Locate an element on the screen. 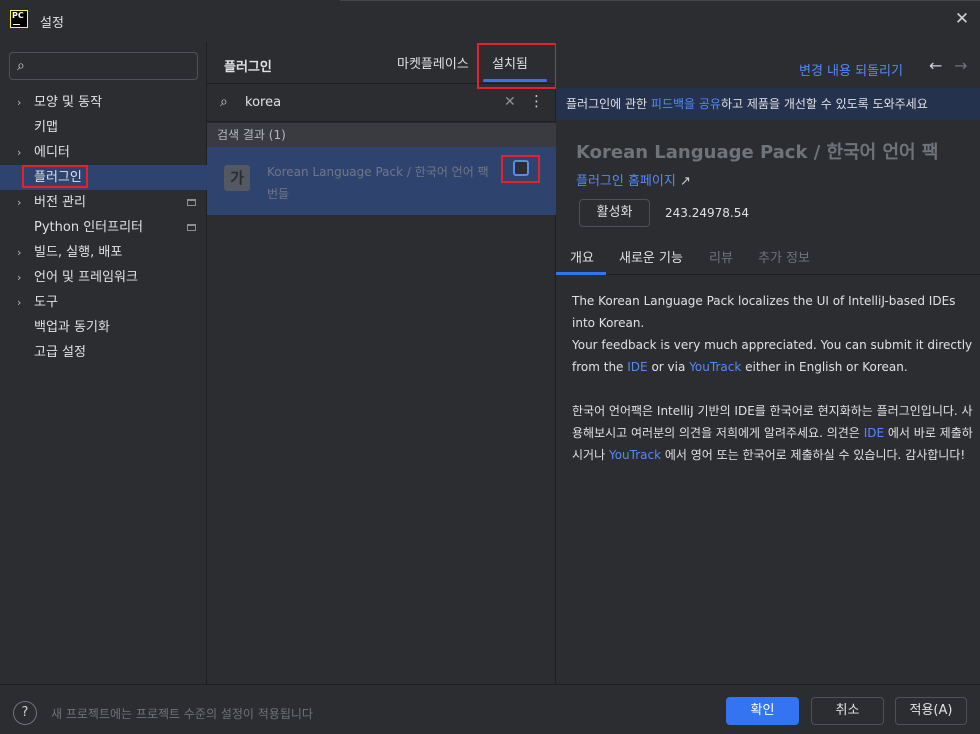  detail-toolbar: 변경 내용 되돌리기 ← → is located at coordinates (768, 65).